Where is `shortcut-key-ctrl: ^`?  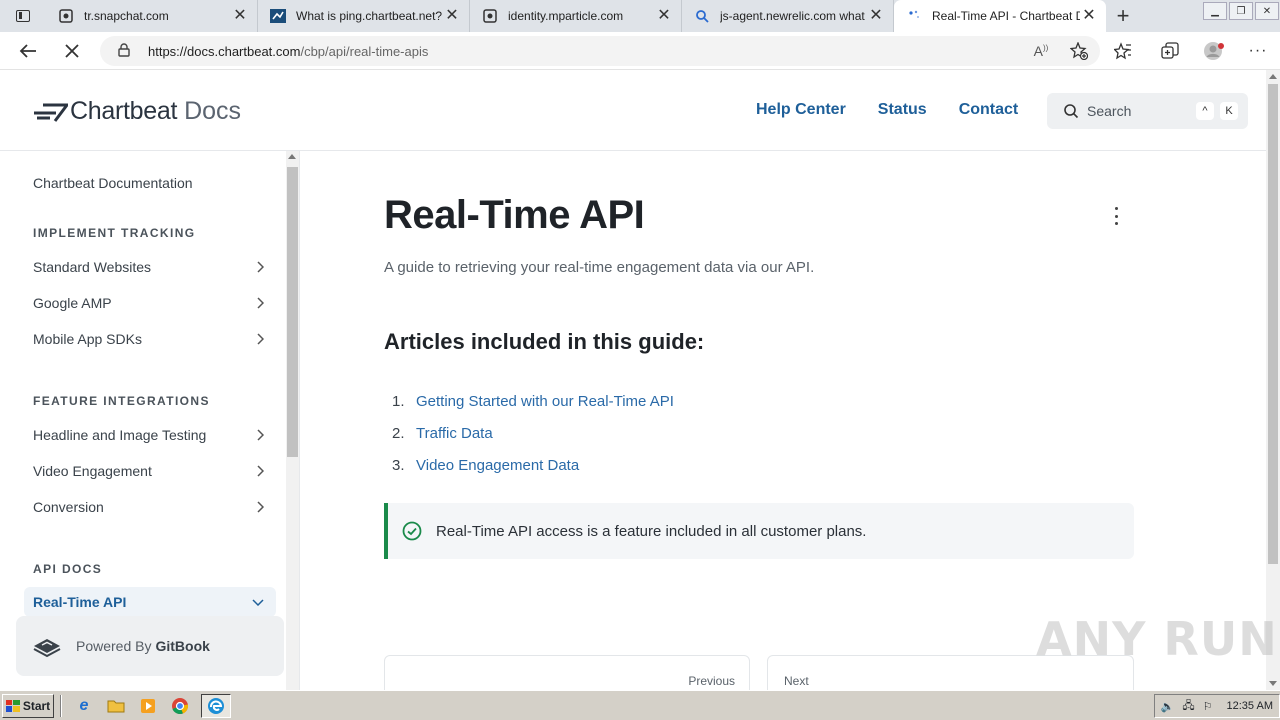 shortcut-key-ctrl: ^ is located at coordinates (1205, 111).